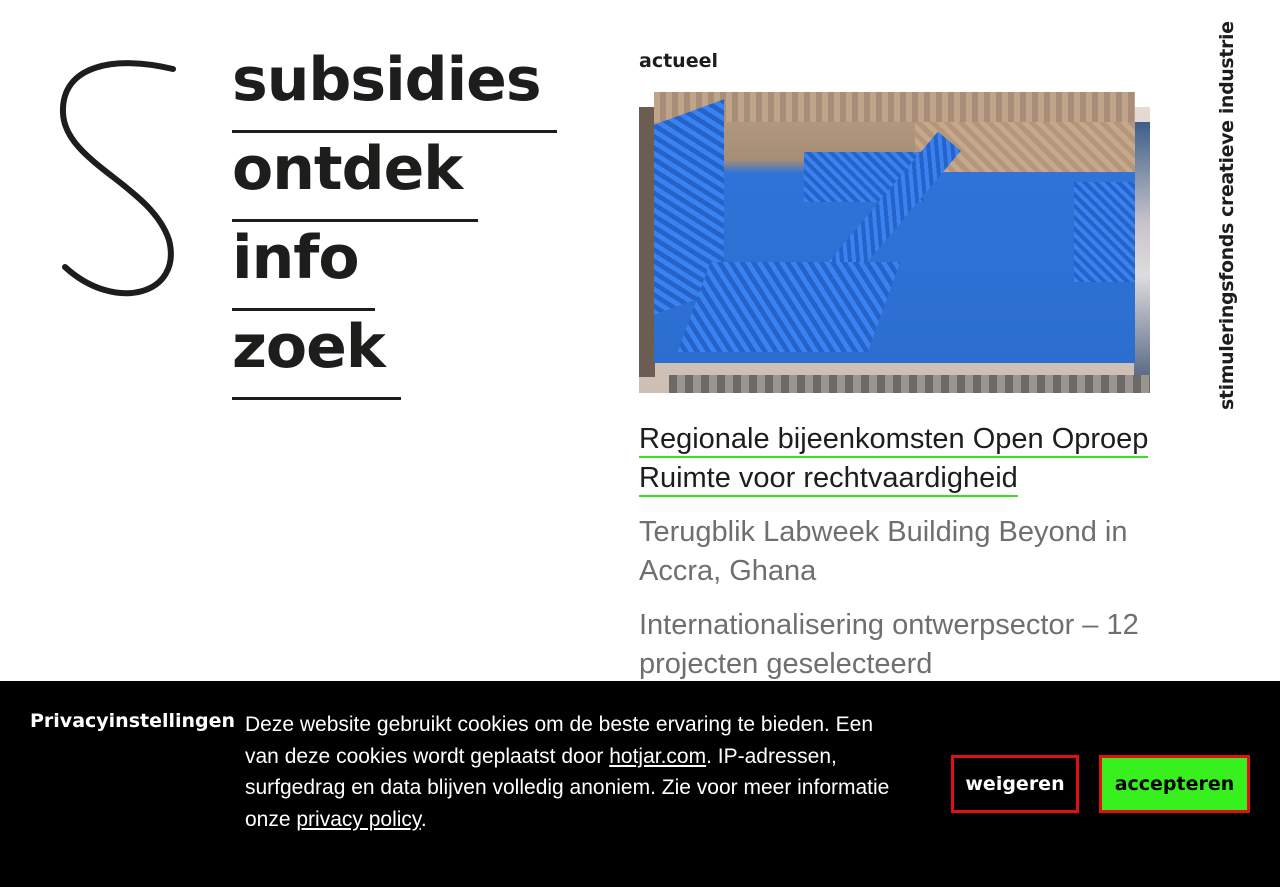  What do you see at coordinates (296, 258) in the screenshot?
I see `nav-label: info` at bounding box center [296, 258].